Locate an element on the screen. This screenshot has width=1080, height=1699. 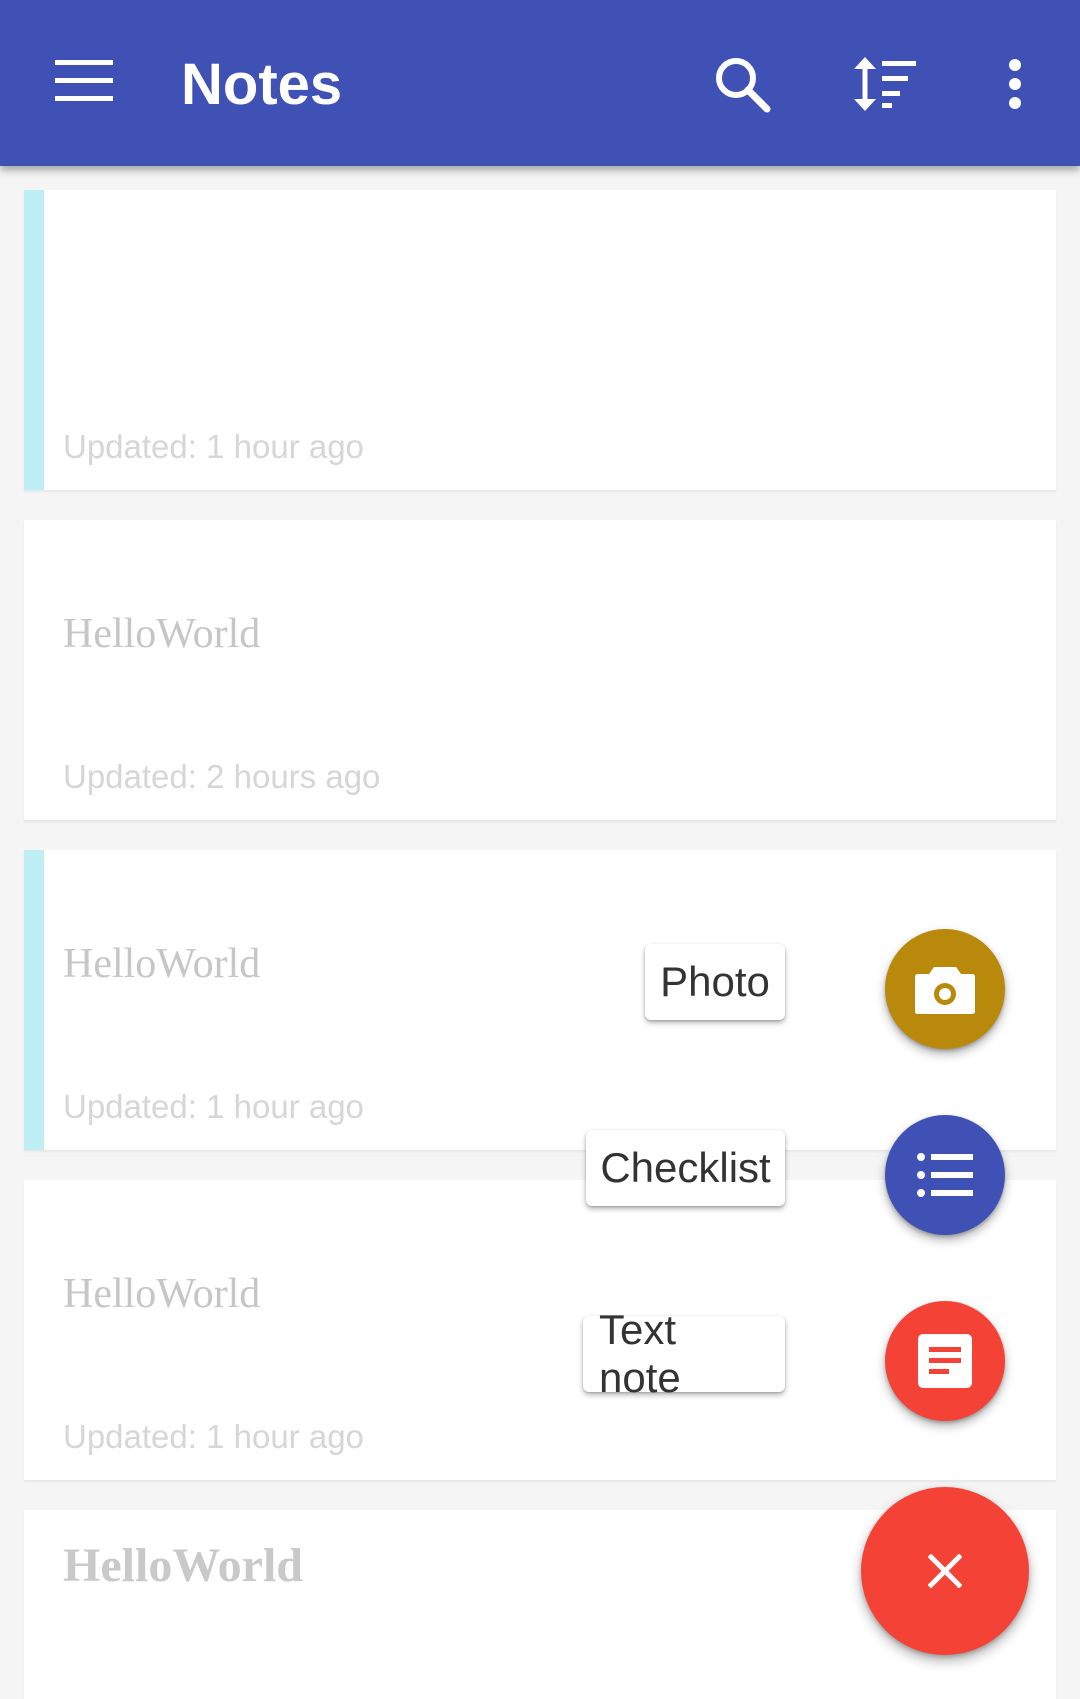
checklist-label: Checklist is located at coordinates (685, 1168).